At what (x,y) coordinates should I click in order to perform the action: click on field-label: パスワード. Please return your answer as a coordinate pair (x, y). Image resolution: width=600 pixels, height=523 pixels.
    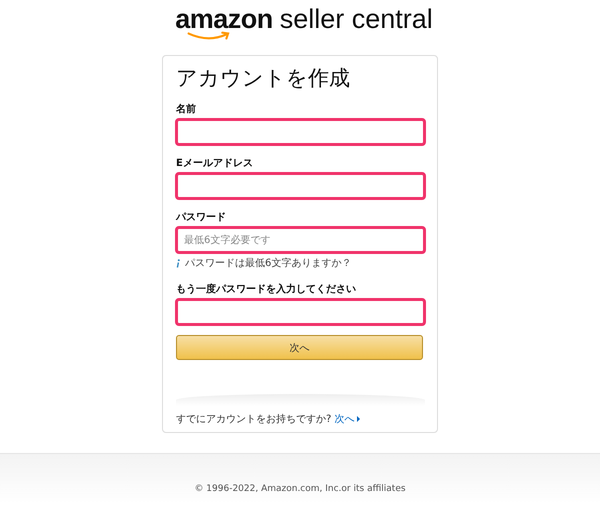
    Looking at the image, I should click on (201, 217).